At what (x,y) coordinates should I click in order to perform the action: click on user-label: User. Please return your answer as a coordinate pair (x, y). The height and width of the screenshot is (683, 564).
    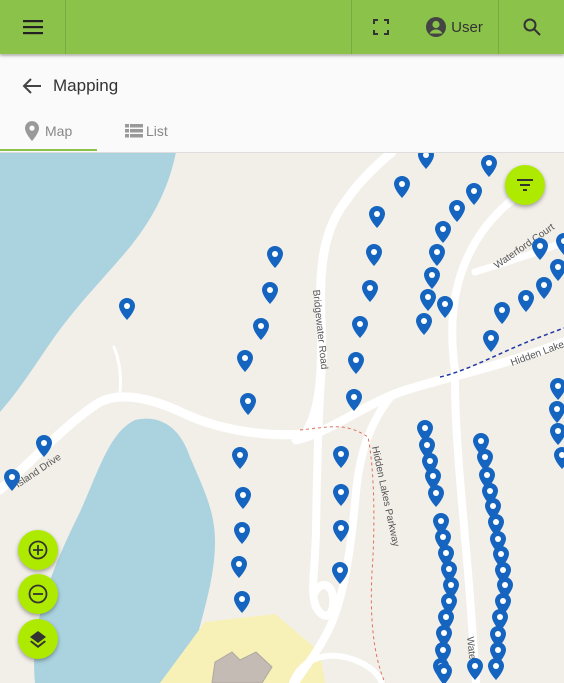
    Looking at the image, I should click on (467, 27).